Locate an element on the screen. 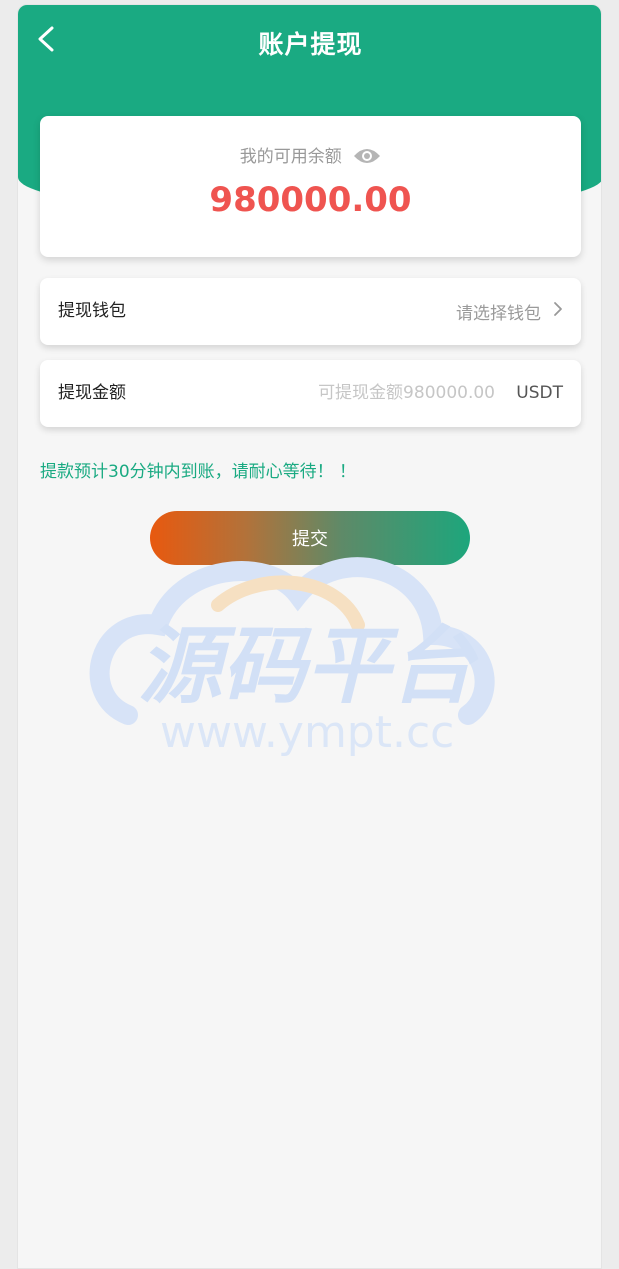 This screenshot has height=1269, width=619. eye-icon is located at coordinates (367, 158).